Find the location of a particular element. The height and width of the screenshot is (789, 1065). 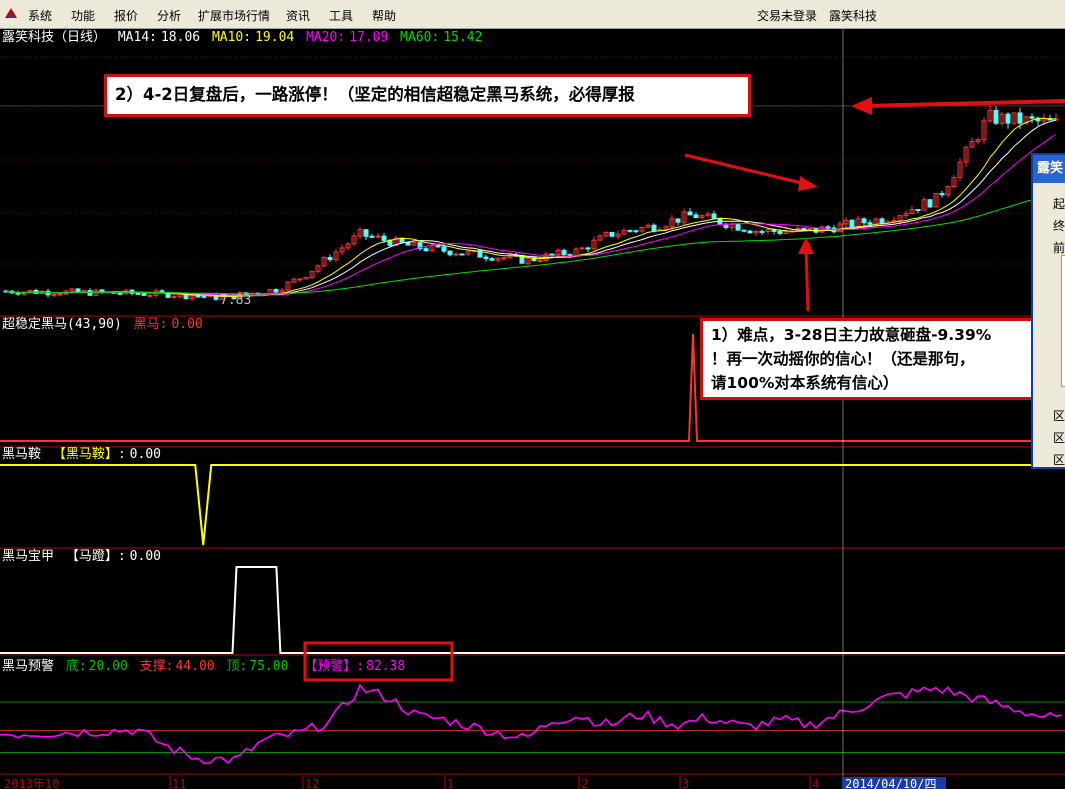

armor-header: 黑马宝甲 【马蹬】: 0.00 is located at coordinates (81, 556).